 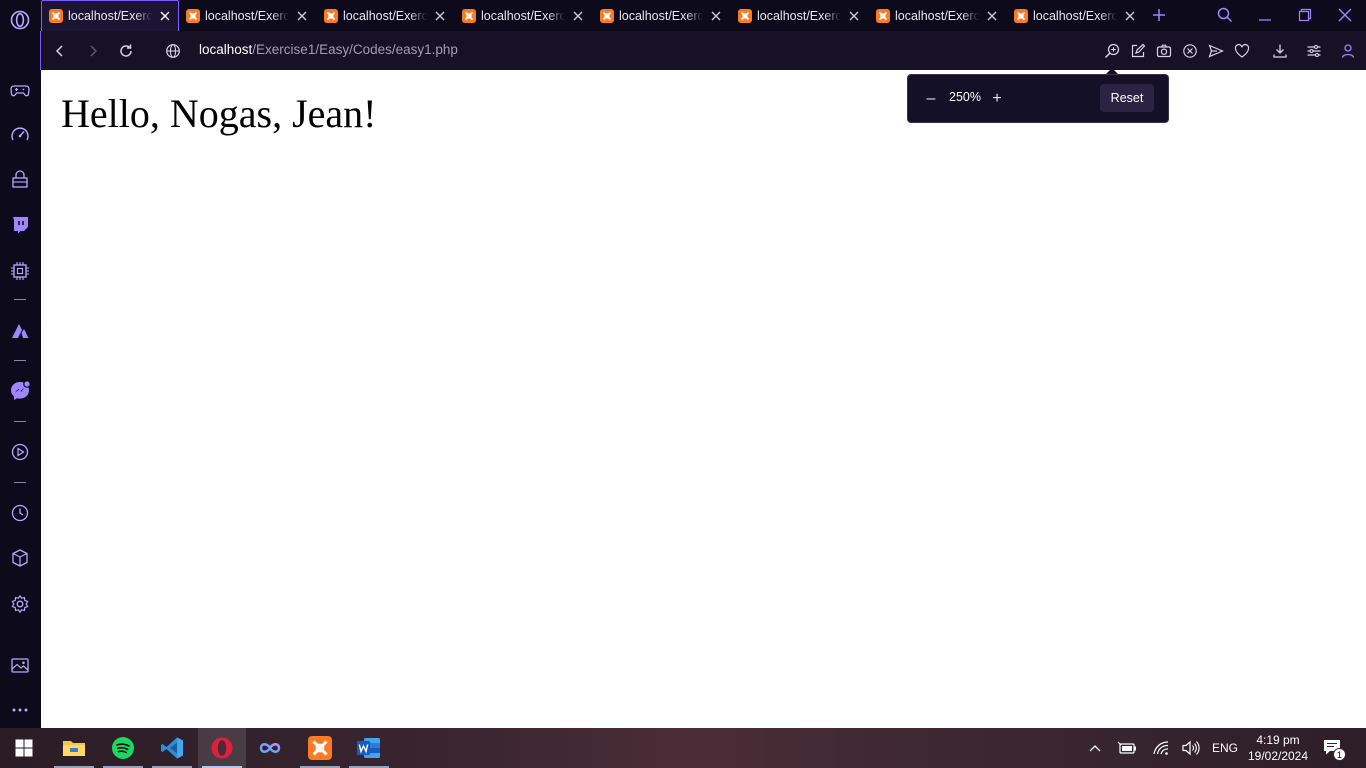 I want to click on speed-dial-icon, so click(x=20, y=135).